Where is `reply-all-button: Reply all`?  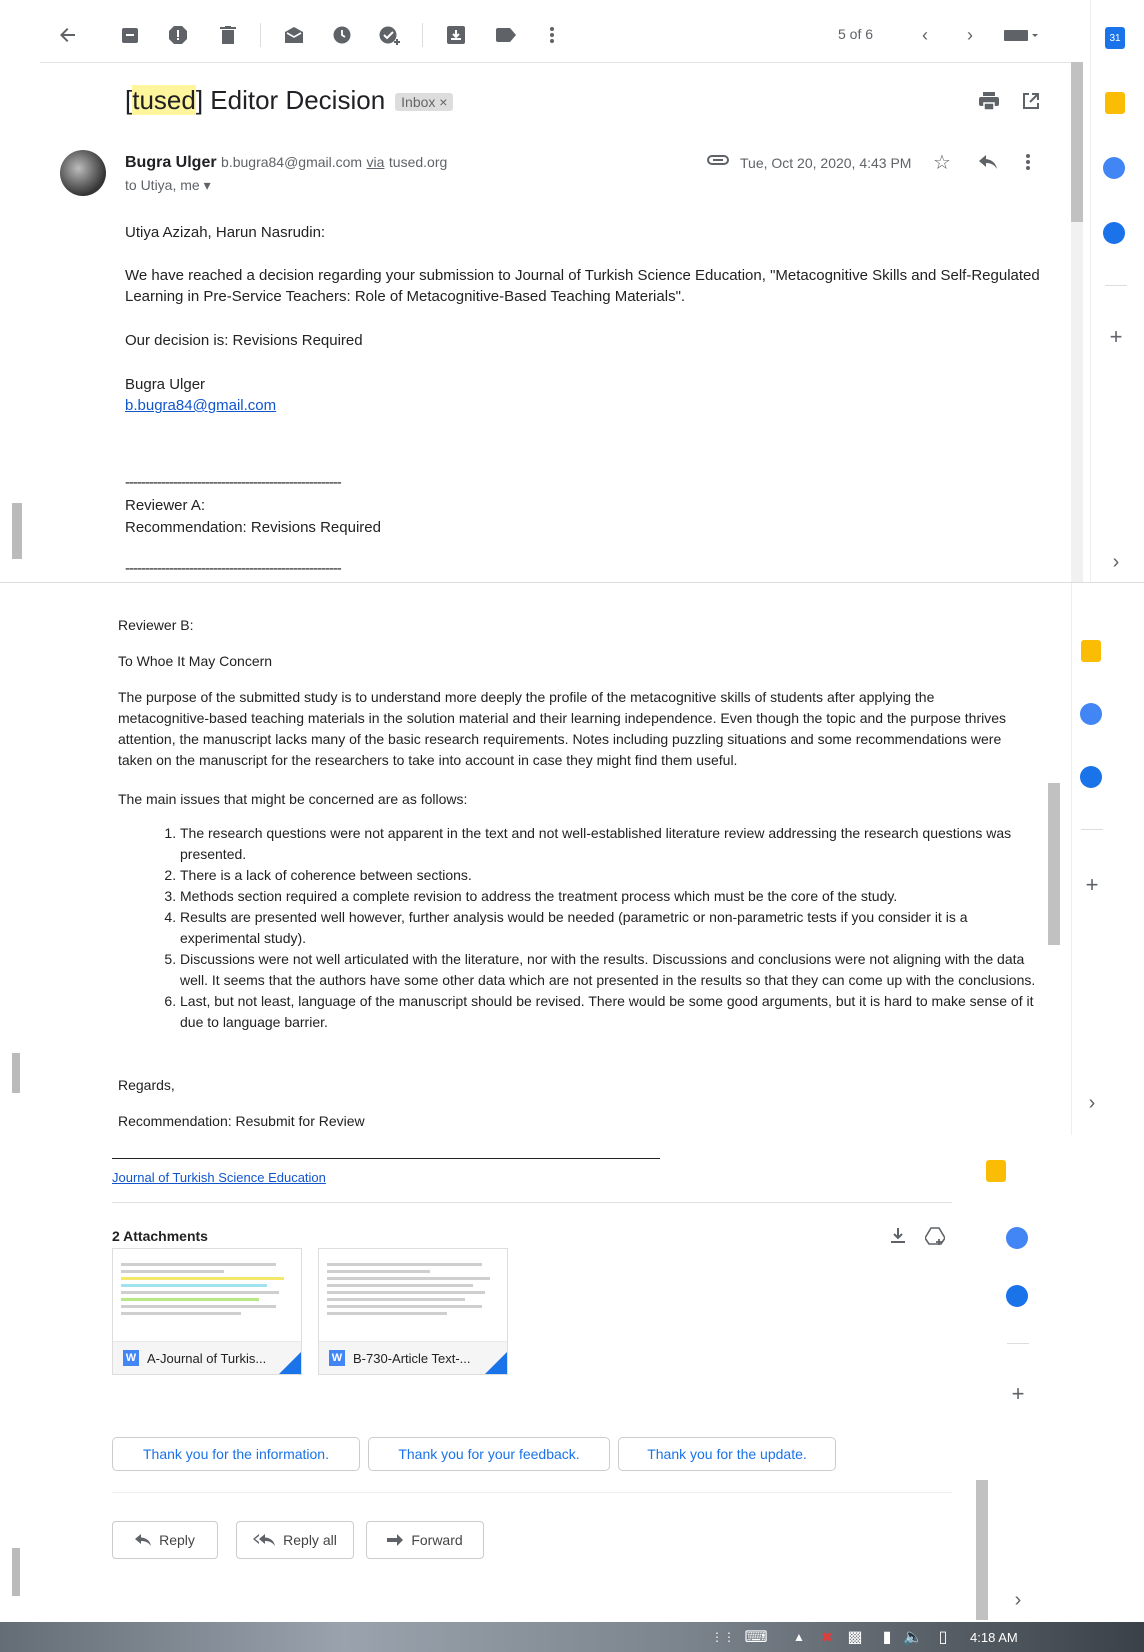 reply-all-button: Reply all is located at coordinates (295, 1540).